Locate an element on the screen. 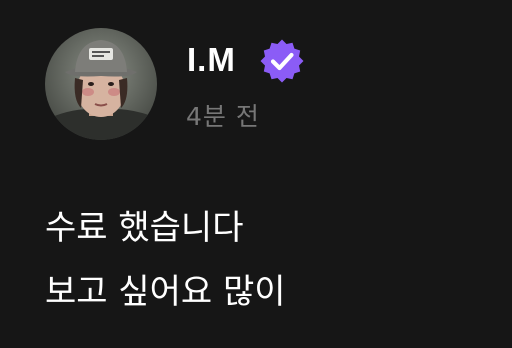 This screenshot has width=512, height=348. avatar-photo-icon is located at coordinates (101, 84).